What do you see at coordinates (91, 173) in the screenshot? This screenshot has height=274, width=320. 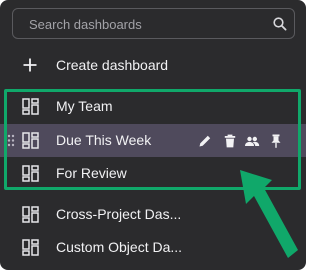 I see `dashboard-item-label: For Review` at bounding box center [91, 173].